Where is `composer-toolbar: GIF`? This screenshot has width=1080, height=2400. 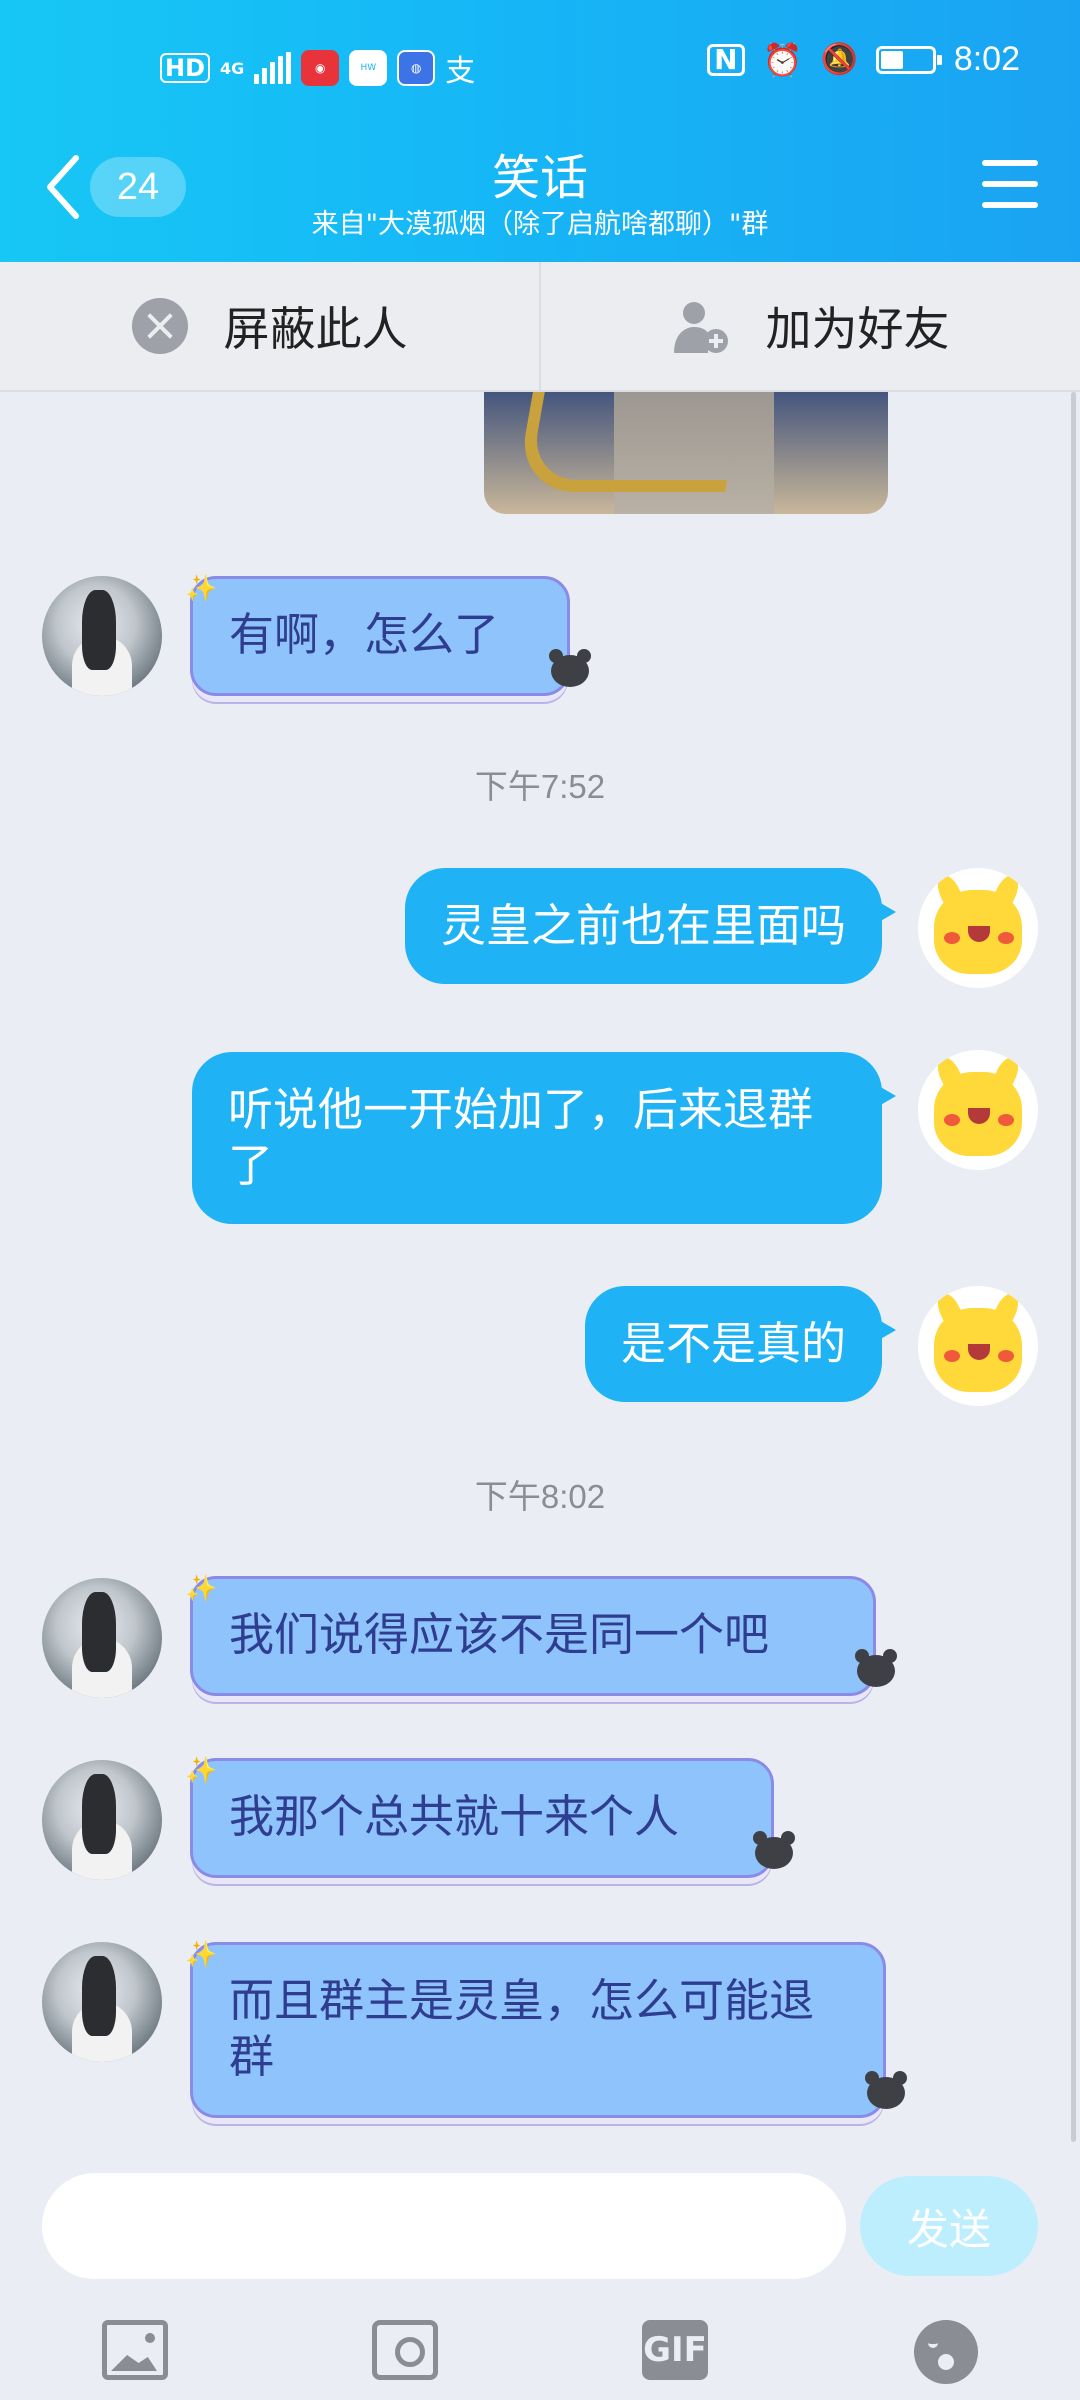
composer-toolbar: GIF is located at coordinates (540, 2351).